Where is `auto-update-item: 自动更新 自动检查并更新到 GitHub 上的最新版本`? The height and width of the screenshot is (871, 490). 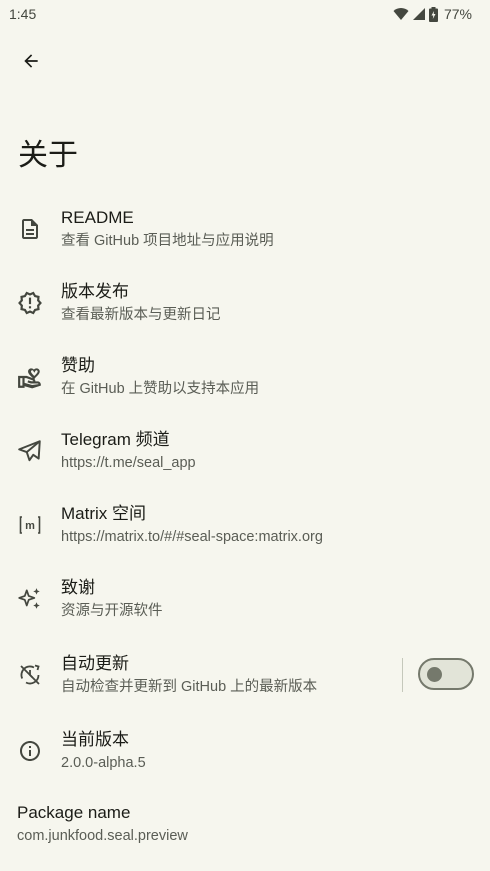 auto-update-item: 自动更新 自动检查并更新到 GitHub 上的最新版本 is located at coordinates (245, 675).